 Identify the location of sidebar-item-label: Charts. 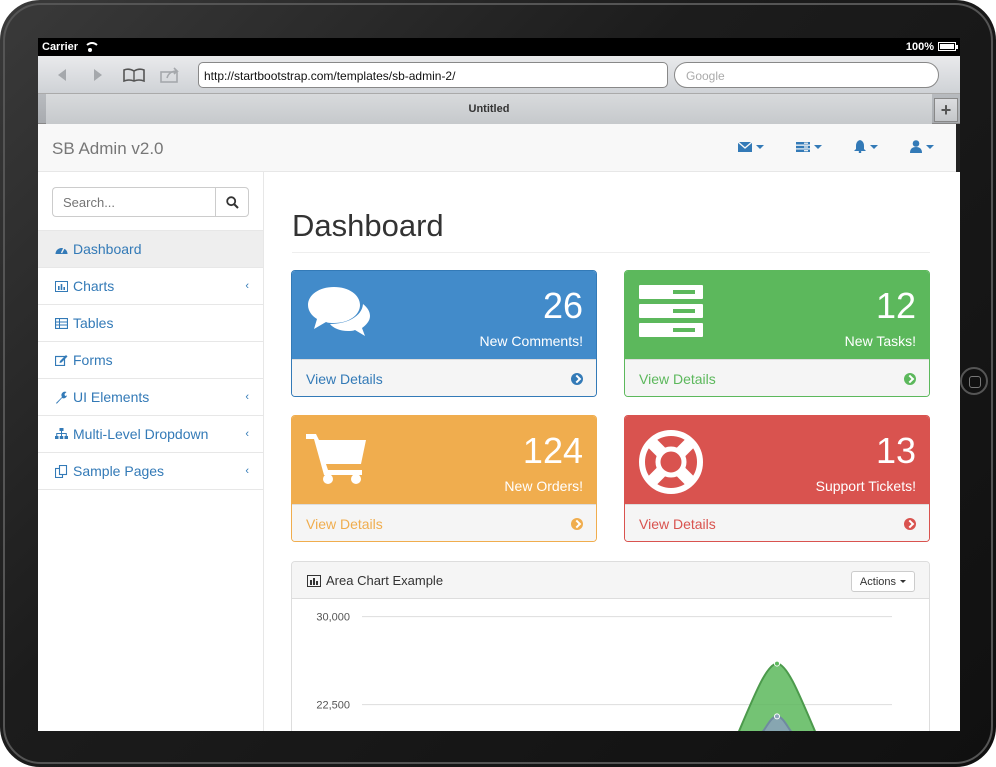
(94, 286).